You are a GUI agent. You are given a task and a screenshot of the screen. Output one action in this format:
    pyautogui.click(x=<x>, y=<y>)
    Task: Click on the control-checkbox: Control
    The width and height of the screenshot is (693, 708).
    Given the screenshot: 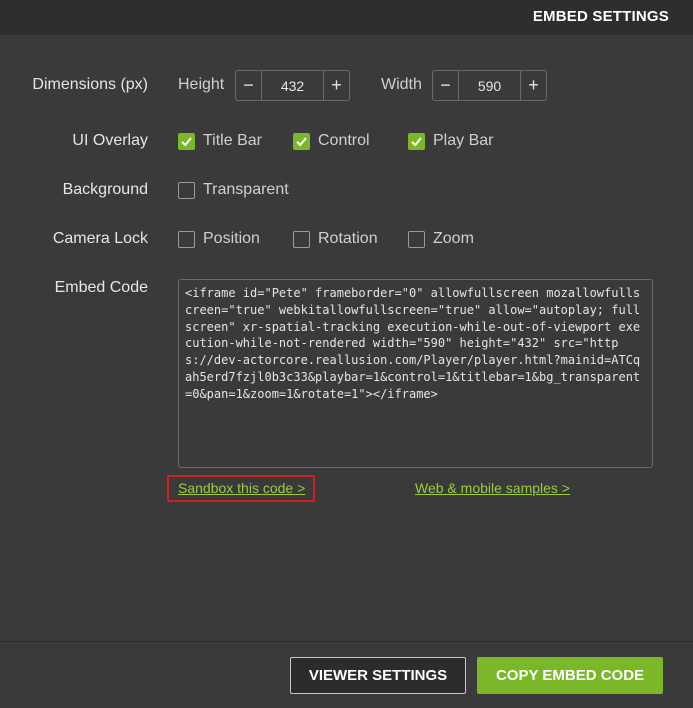 What is the action you would take?
    pyautogui.click(x=331, y=141)
    